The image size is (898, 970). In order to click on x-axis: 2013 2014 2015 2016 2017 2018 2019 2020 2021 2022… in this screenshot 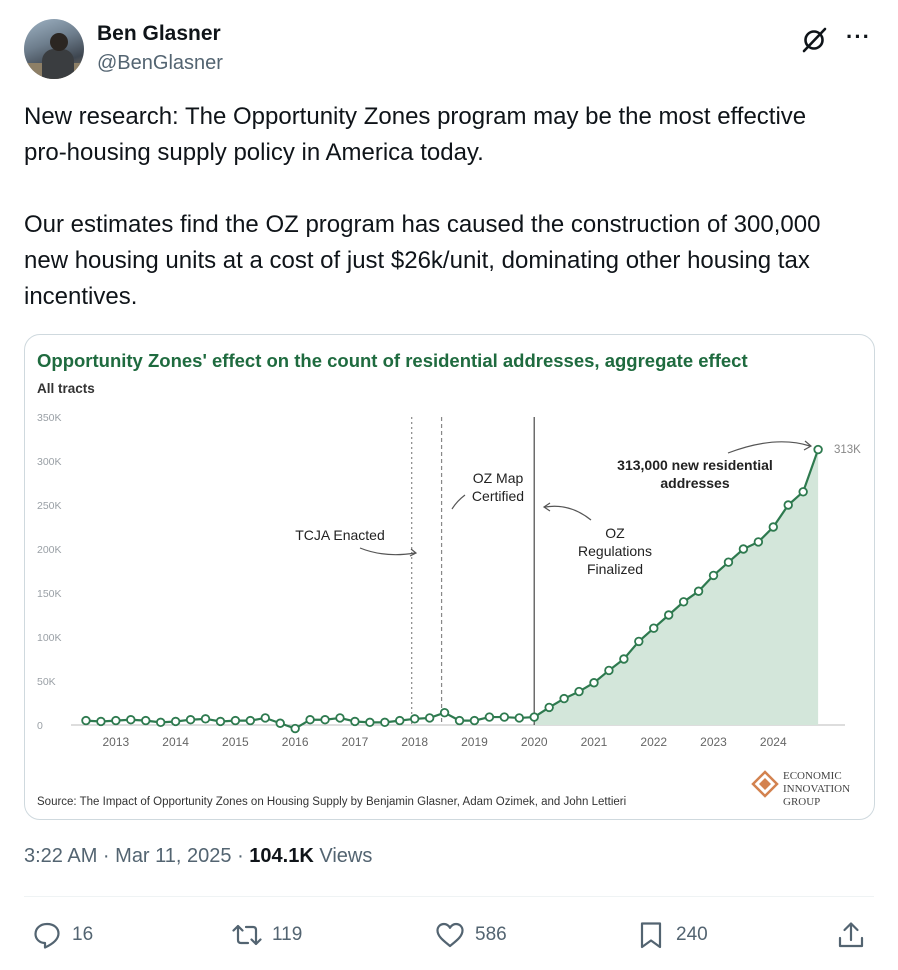, I will do `click(445, 742)`.